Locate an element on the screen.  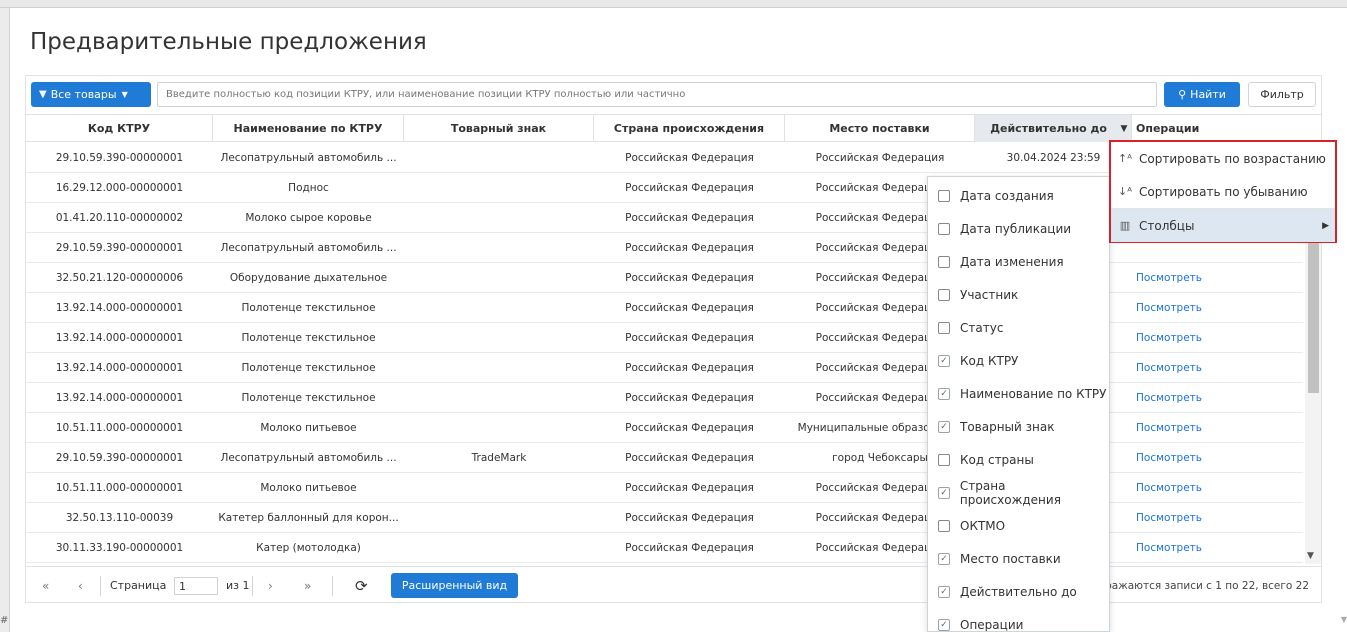
last-page-icon: » is located at coordinates (307, 585).